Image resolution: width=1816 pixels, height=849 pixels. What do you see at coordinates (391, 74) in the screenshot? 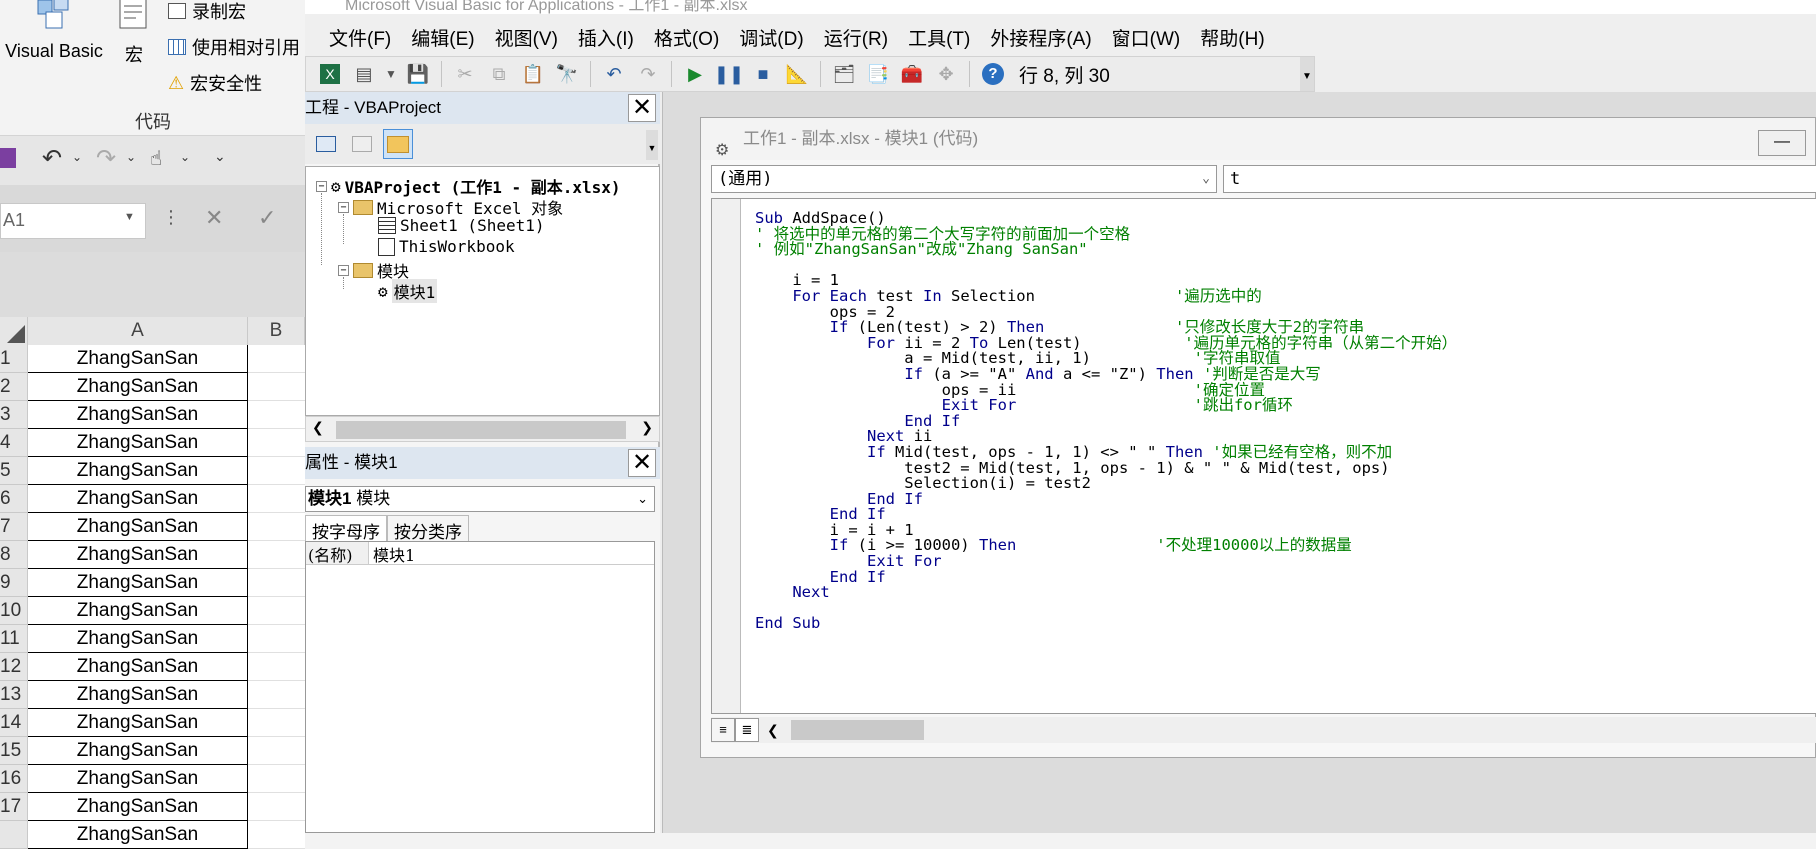
I see `insert-dropdown-icon: ▼` at bounding box center [391, 74].